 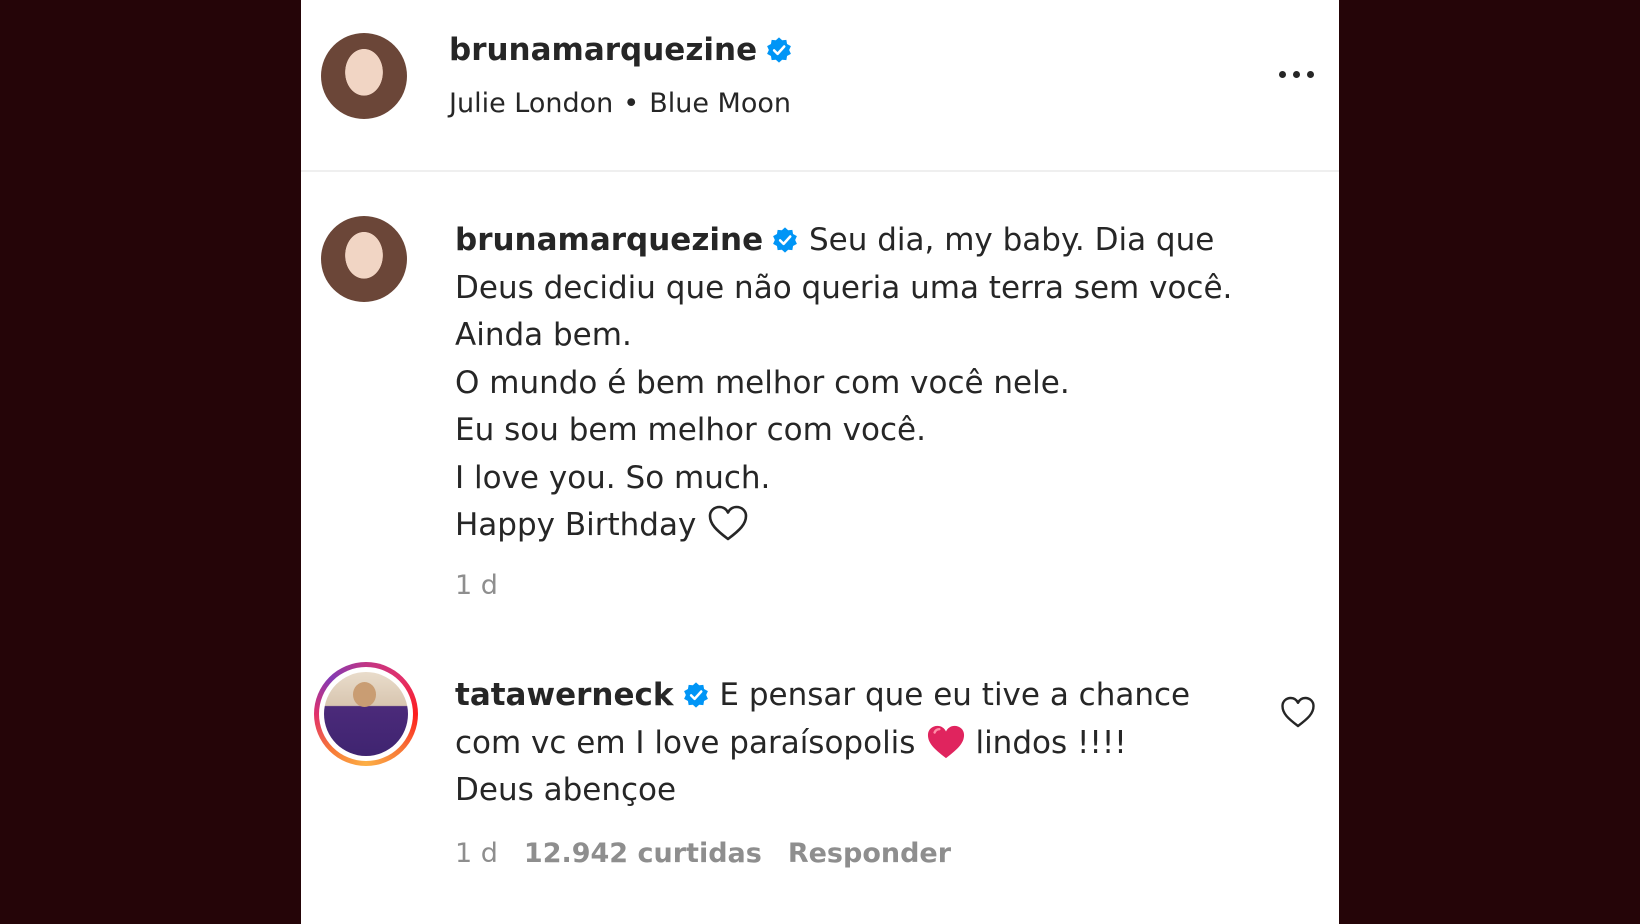 What do you see at coordinates (543, 335) in the screenshot?
I see `caption-line-3: Ainda bem.` at bounding box center [543, 335].